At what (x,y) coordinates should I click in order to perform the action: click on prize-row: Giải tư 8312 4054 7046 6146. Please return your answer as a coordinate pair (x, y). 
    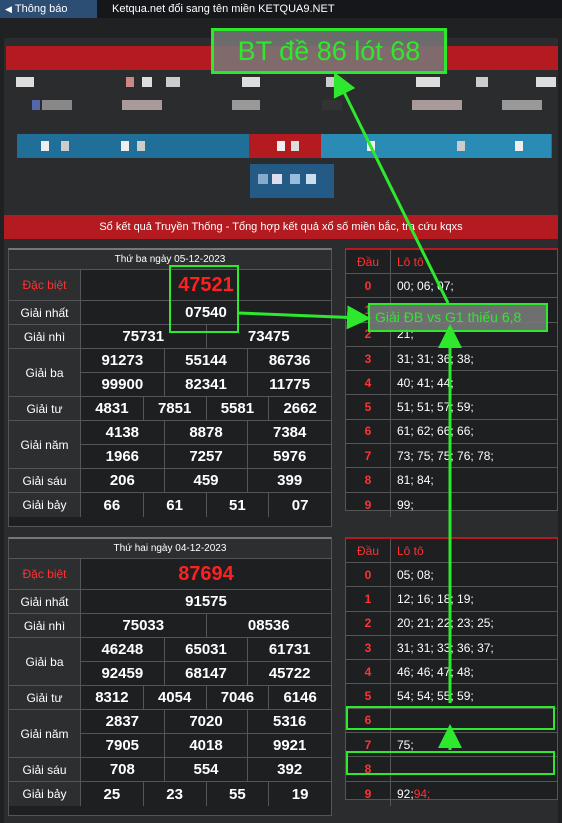
    Looking at the image, I should click on (170, 698).